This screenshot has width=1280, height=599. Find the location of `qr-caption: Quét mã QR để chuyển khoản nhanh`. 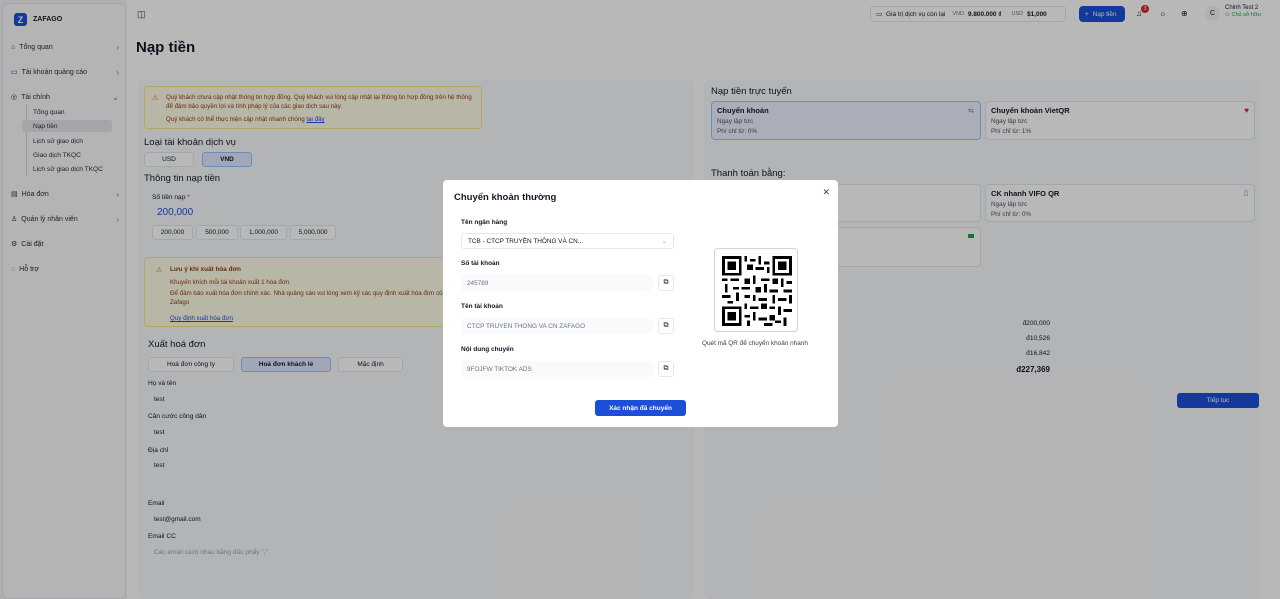

qr-caption: Quét mã QR để chuyển khoản nhanh is located at coordinates (755, 343).